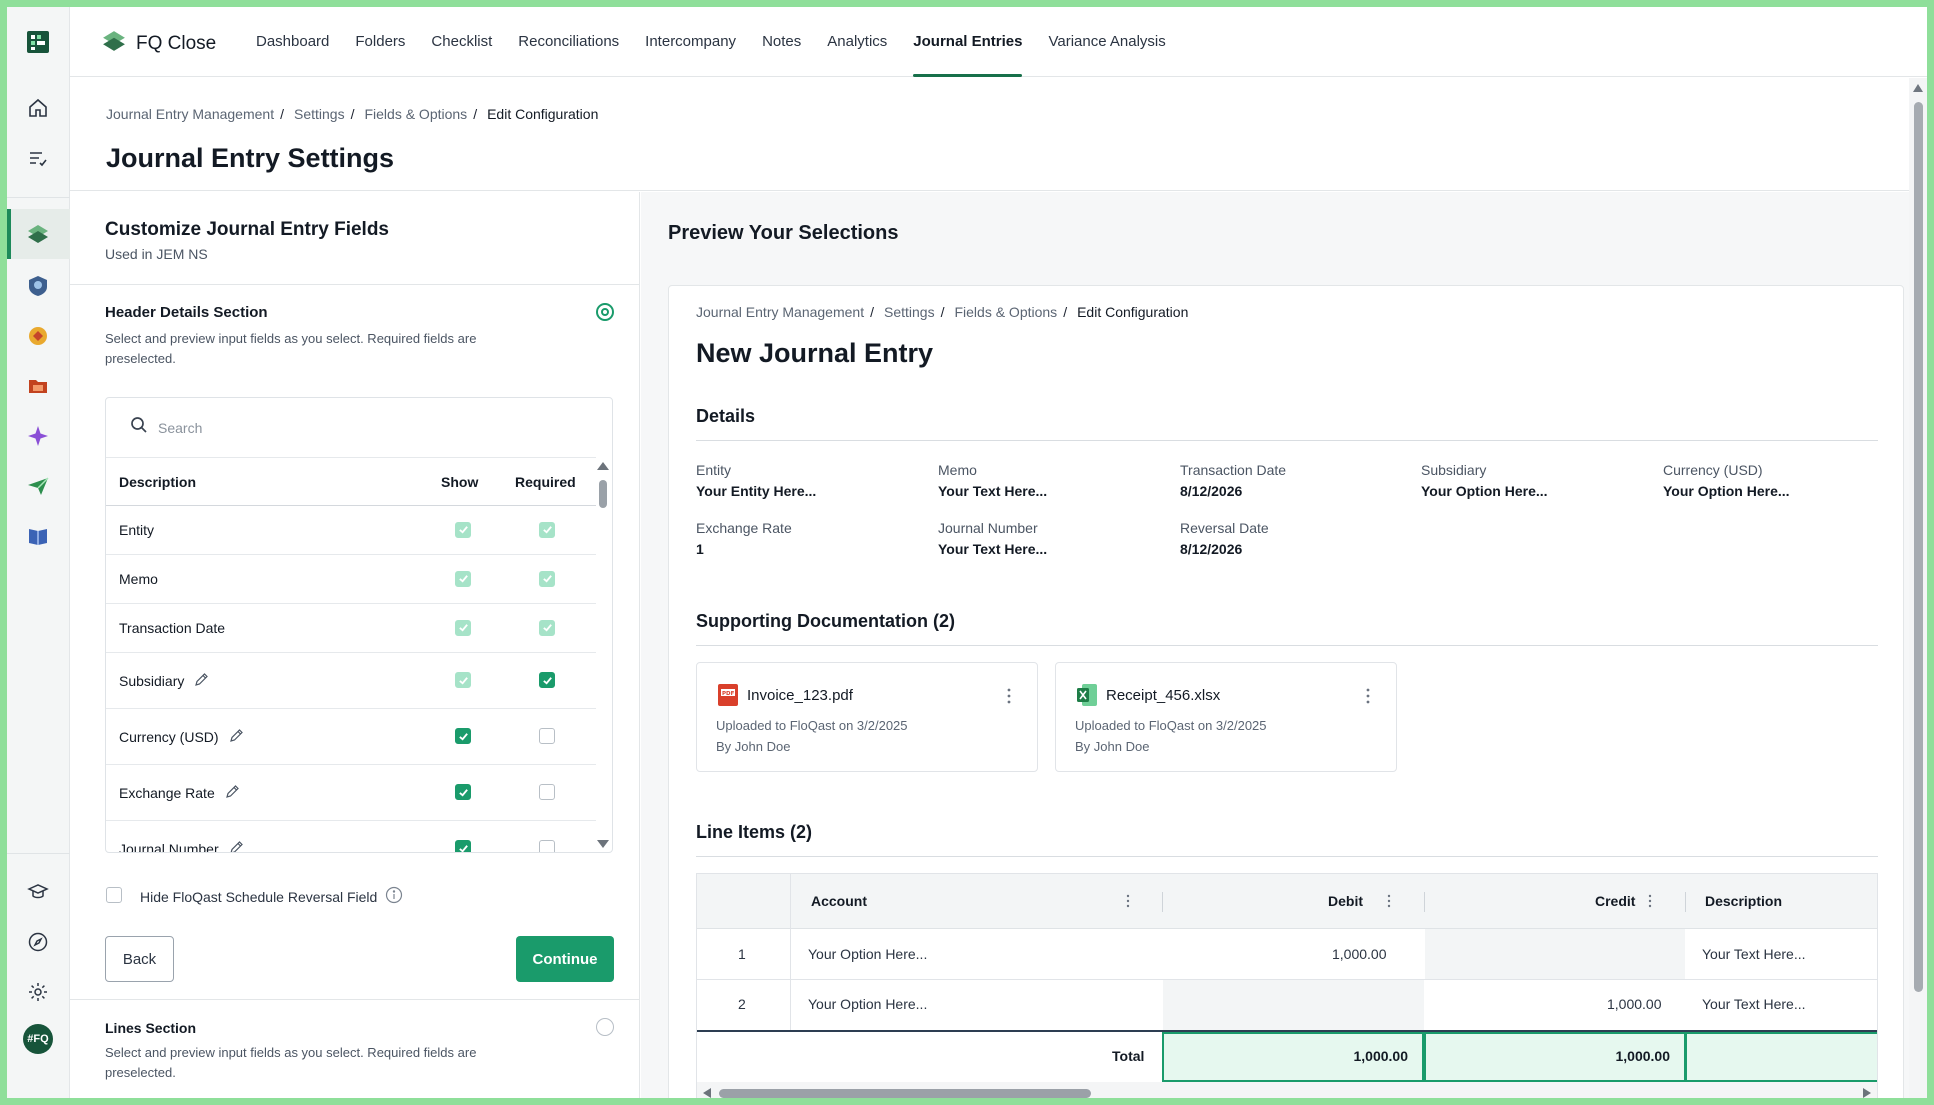 The image size is (1934, 1105). I want to click on back-button: Back, so click(139, 959).